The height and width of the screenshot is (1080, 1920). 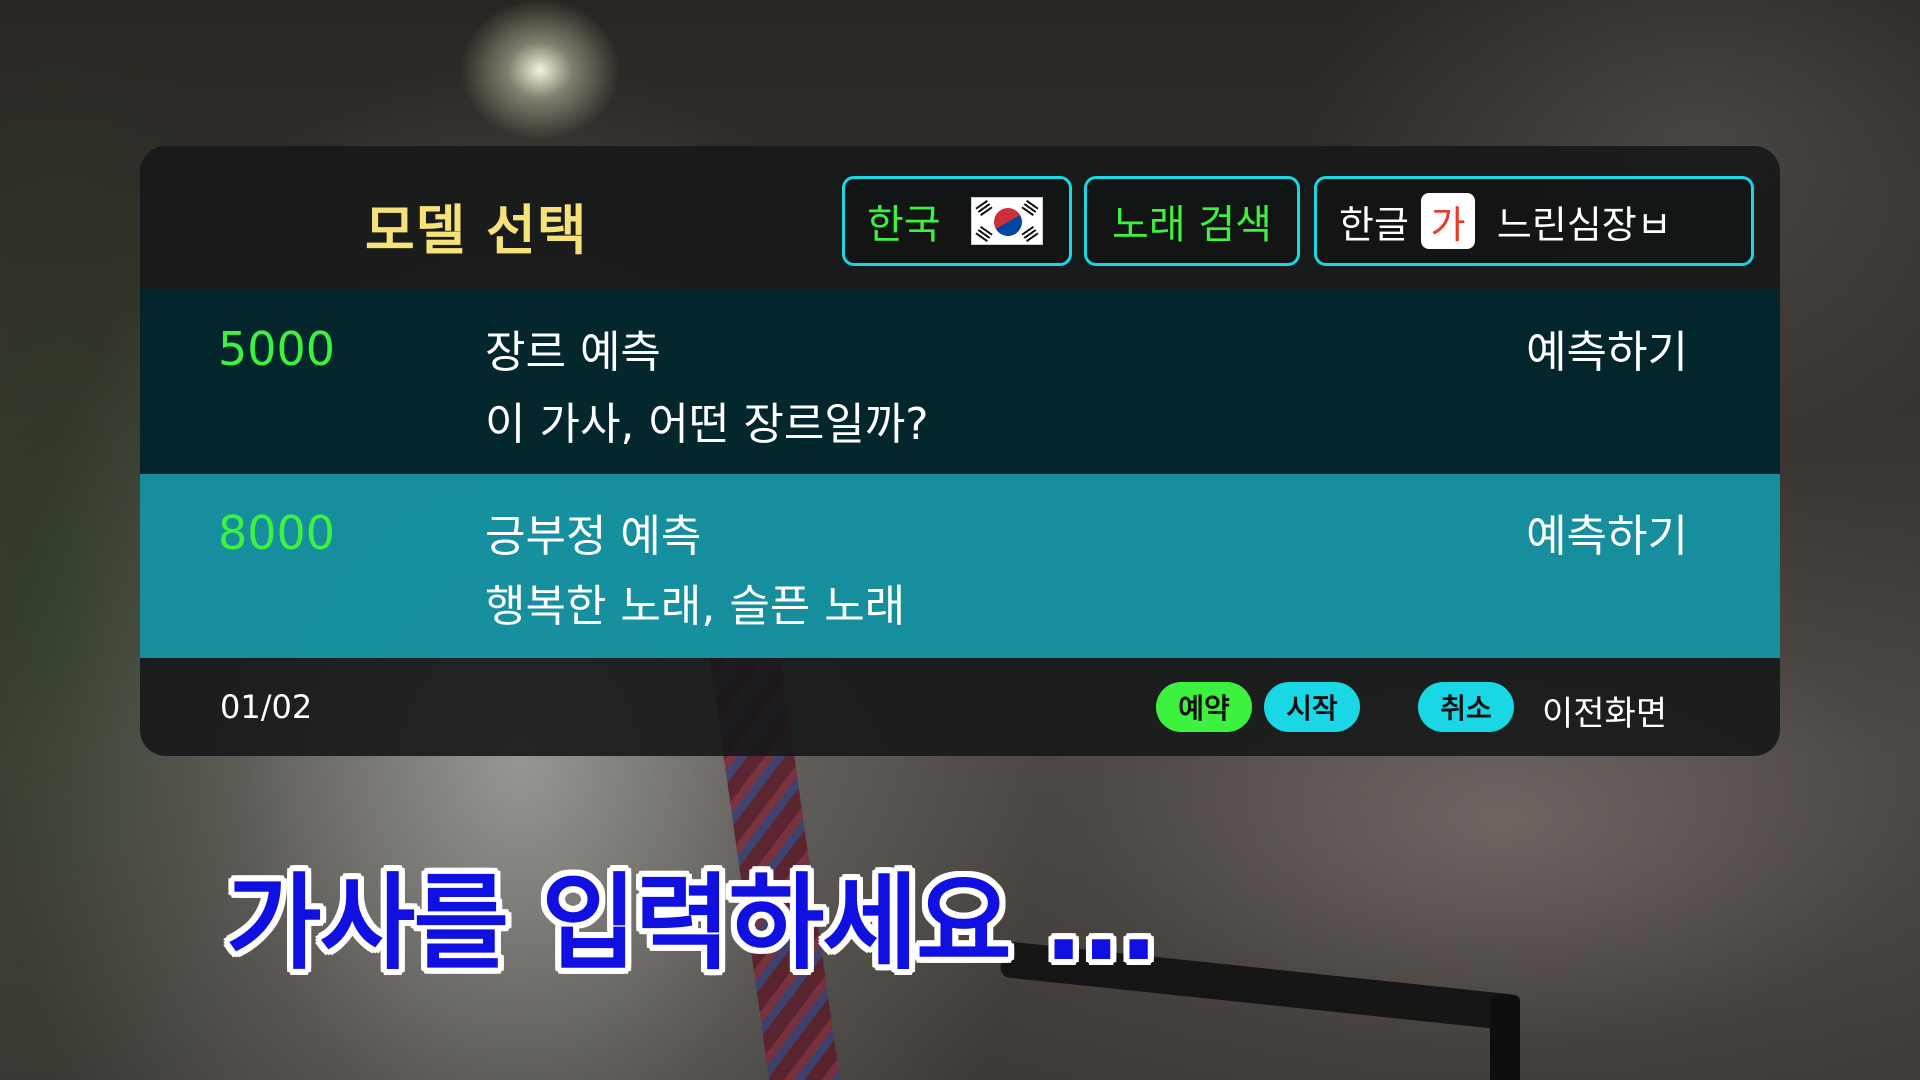 What do you see at coordinates (1374, 224) in the screenshot?
I see `input-mode-label: 한글` at bounding box center [1374, 224].